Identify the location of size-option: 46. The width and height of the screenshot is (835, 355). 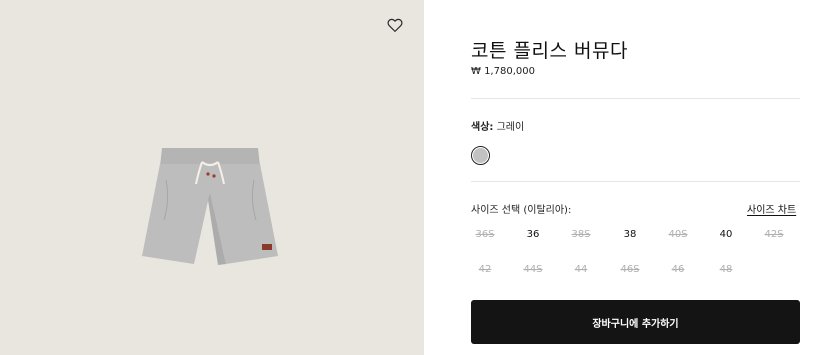
(678, 269).